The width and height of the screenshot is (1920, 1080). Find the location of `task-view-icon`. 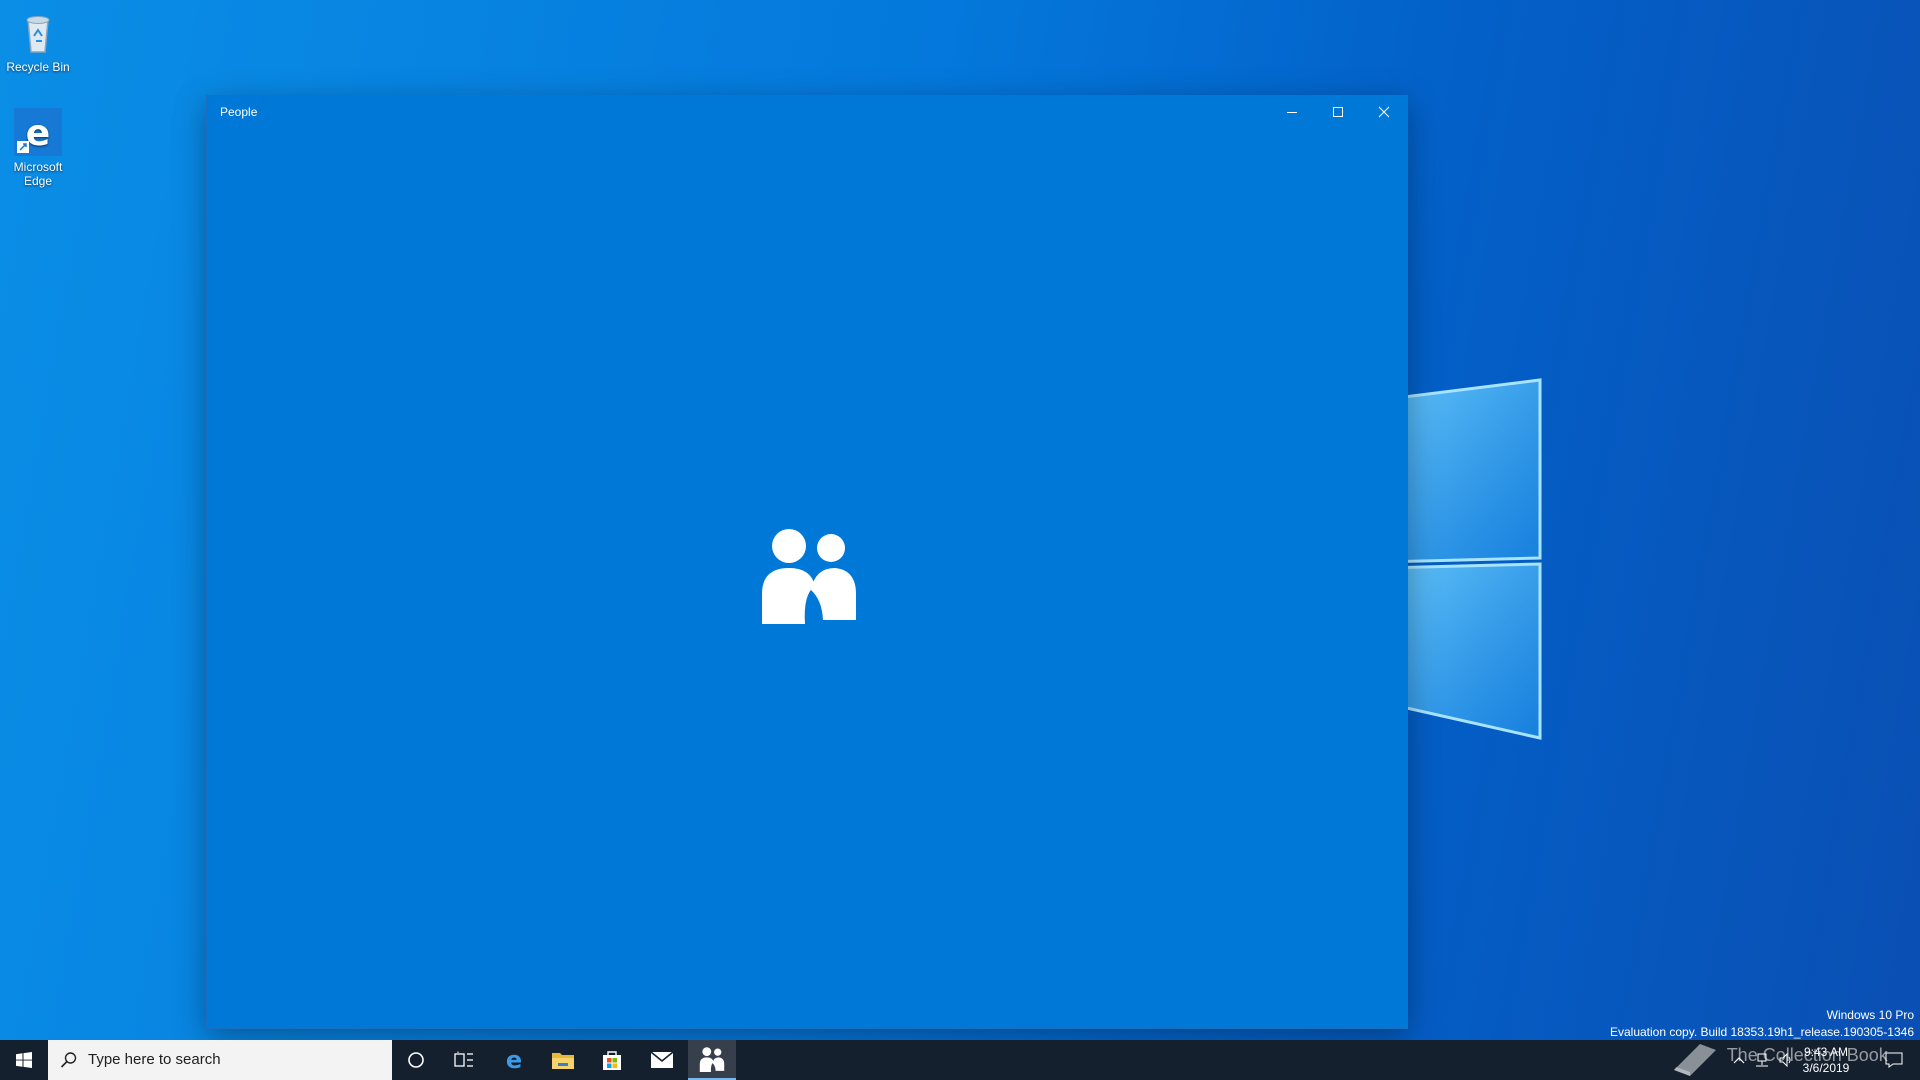

task-view-icon is located at coordinates (463, 1059).